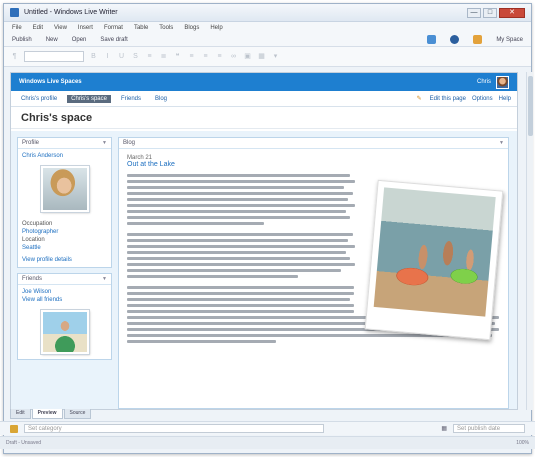 Image resolution: width=535 pixels, height=457 pixels. What do you see at coordinates (64, 300) in the screenshot?
I see `view-friends-link: View all friends` at bounding box center [64, 300].